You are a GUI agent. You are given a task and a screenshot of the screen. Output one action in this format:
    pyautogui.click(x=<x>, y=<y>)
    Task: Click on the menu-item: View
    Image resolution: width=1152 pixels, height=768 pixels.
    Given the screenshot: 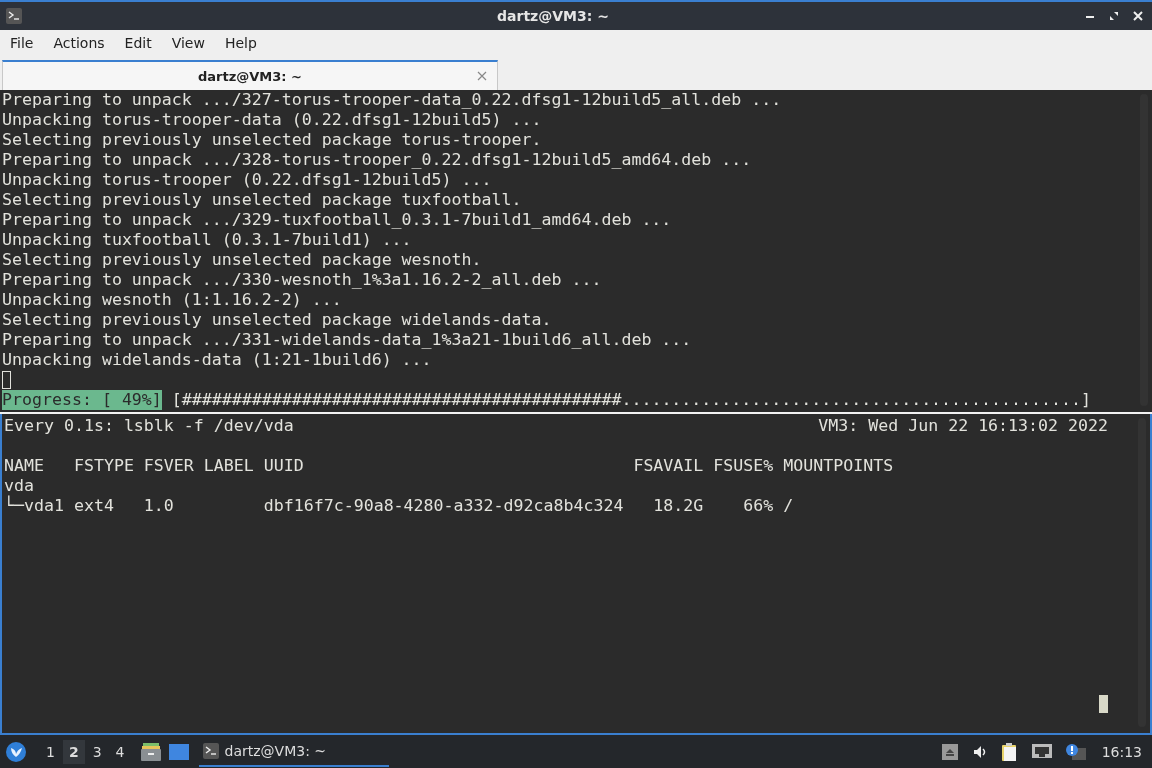 What is the action you would take?
    pyautogui.click(x=193, y=43)
    